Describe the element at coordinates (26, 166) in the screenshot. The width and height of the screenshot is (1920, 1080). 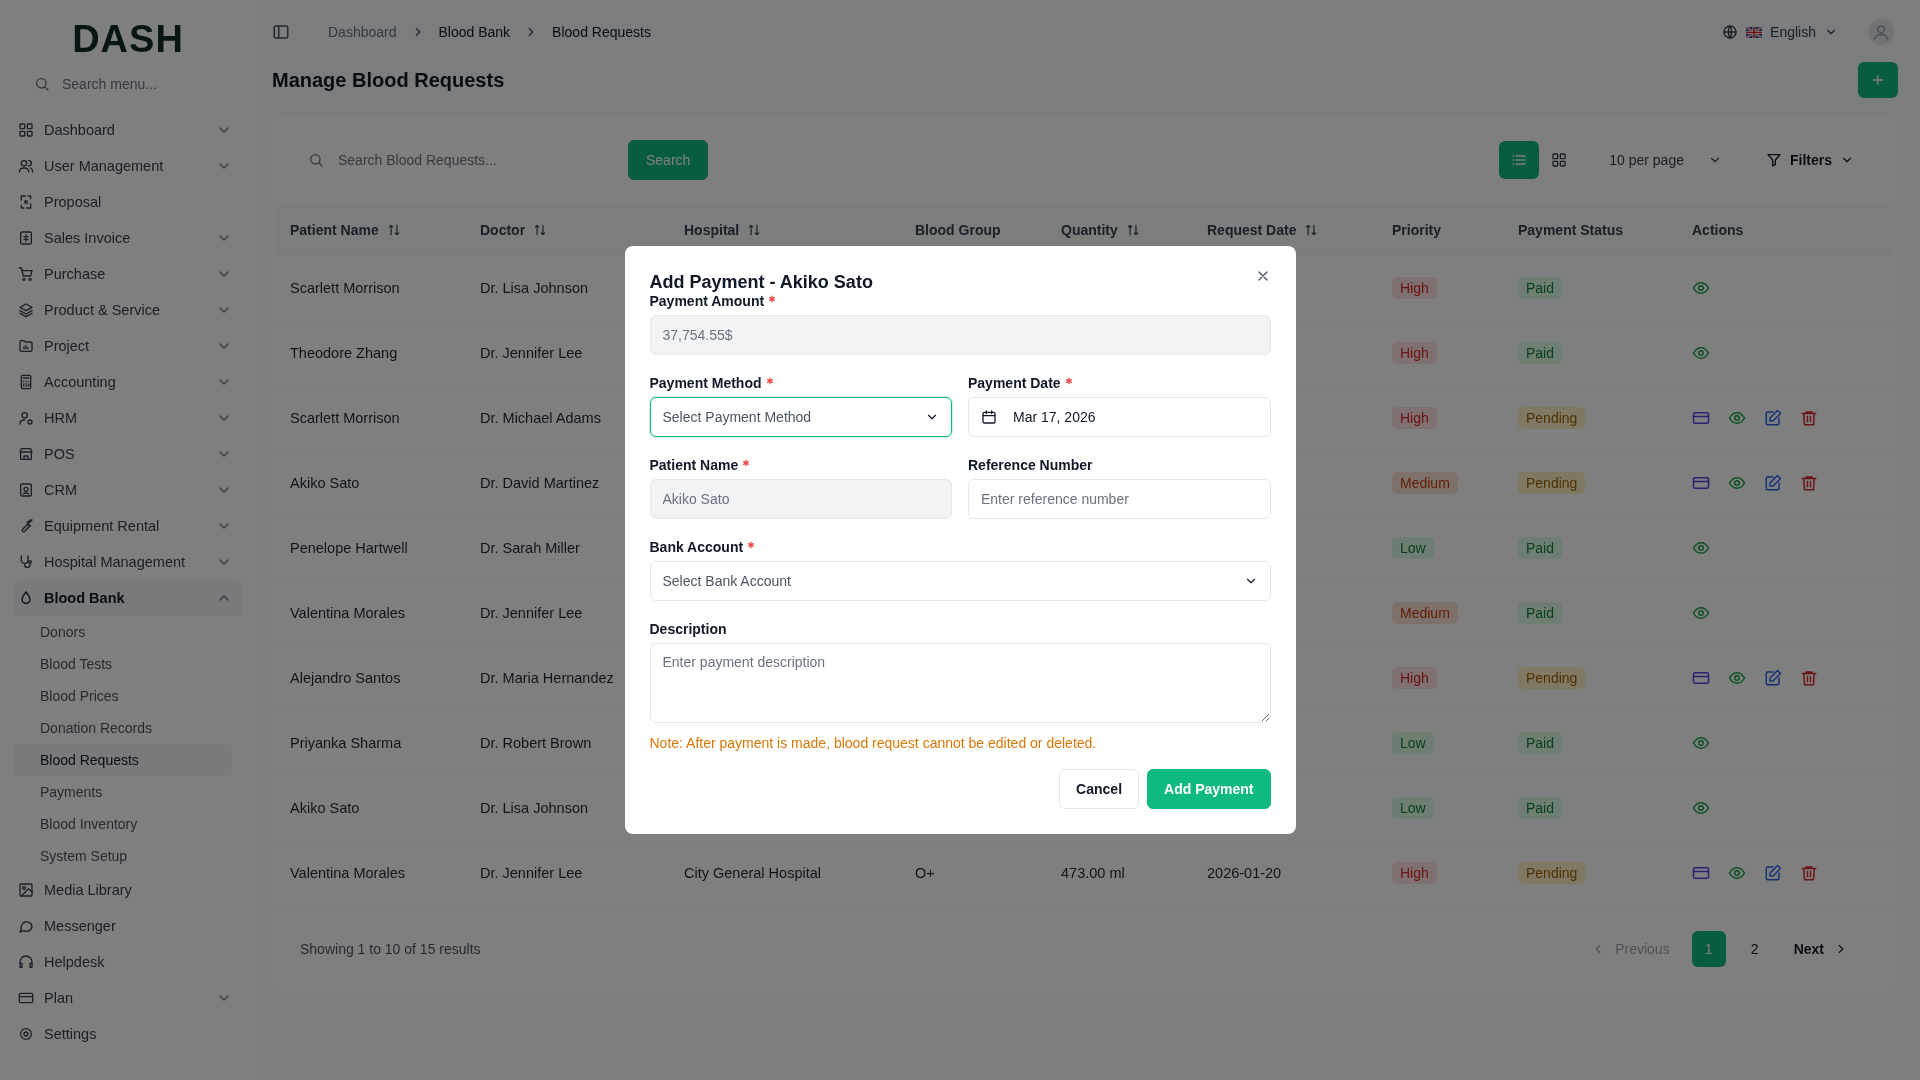
I see `users-icon` at that location.